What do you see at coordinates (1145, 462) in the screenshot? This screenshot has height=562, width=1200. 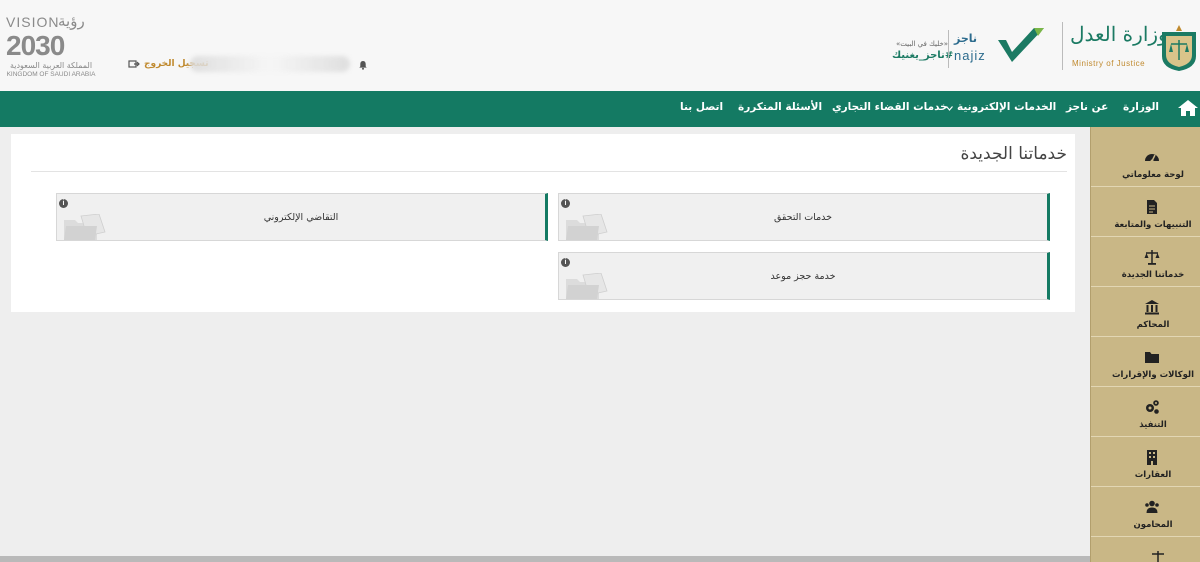 I see `sidebar-item-real-estate: العقارات` at bounding box center [1145, 462].